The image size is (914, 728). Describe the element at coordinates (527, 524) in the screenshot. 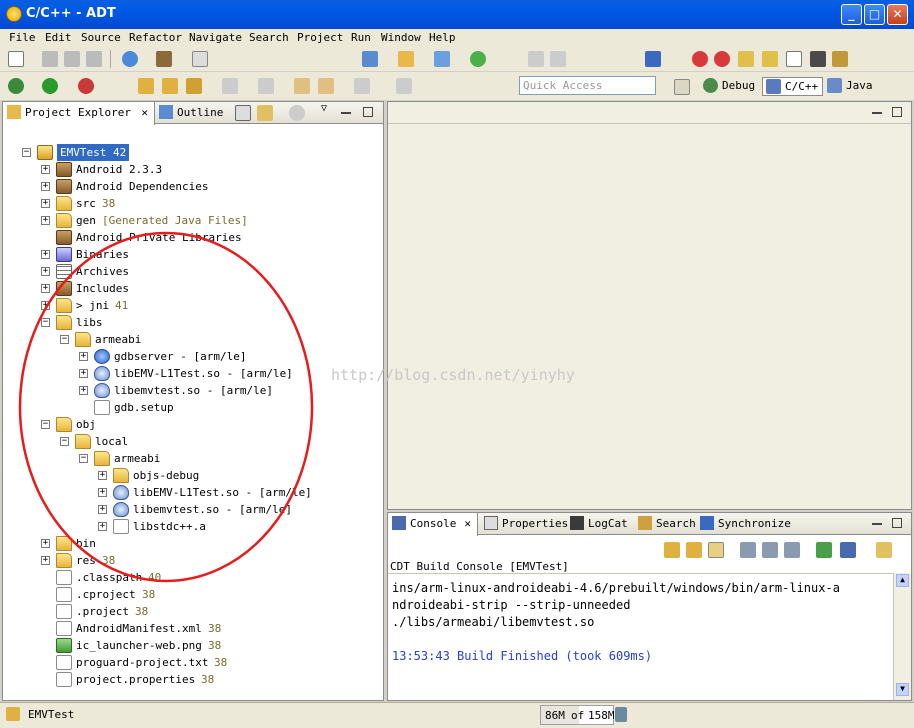

I see `tab-properties: Properties` at that location.